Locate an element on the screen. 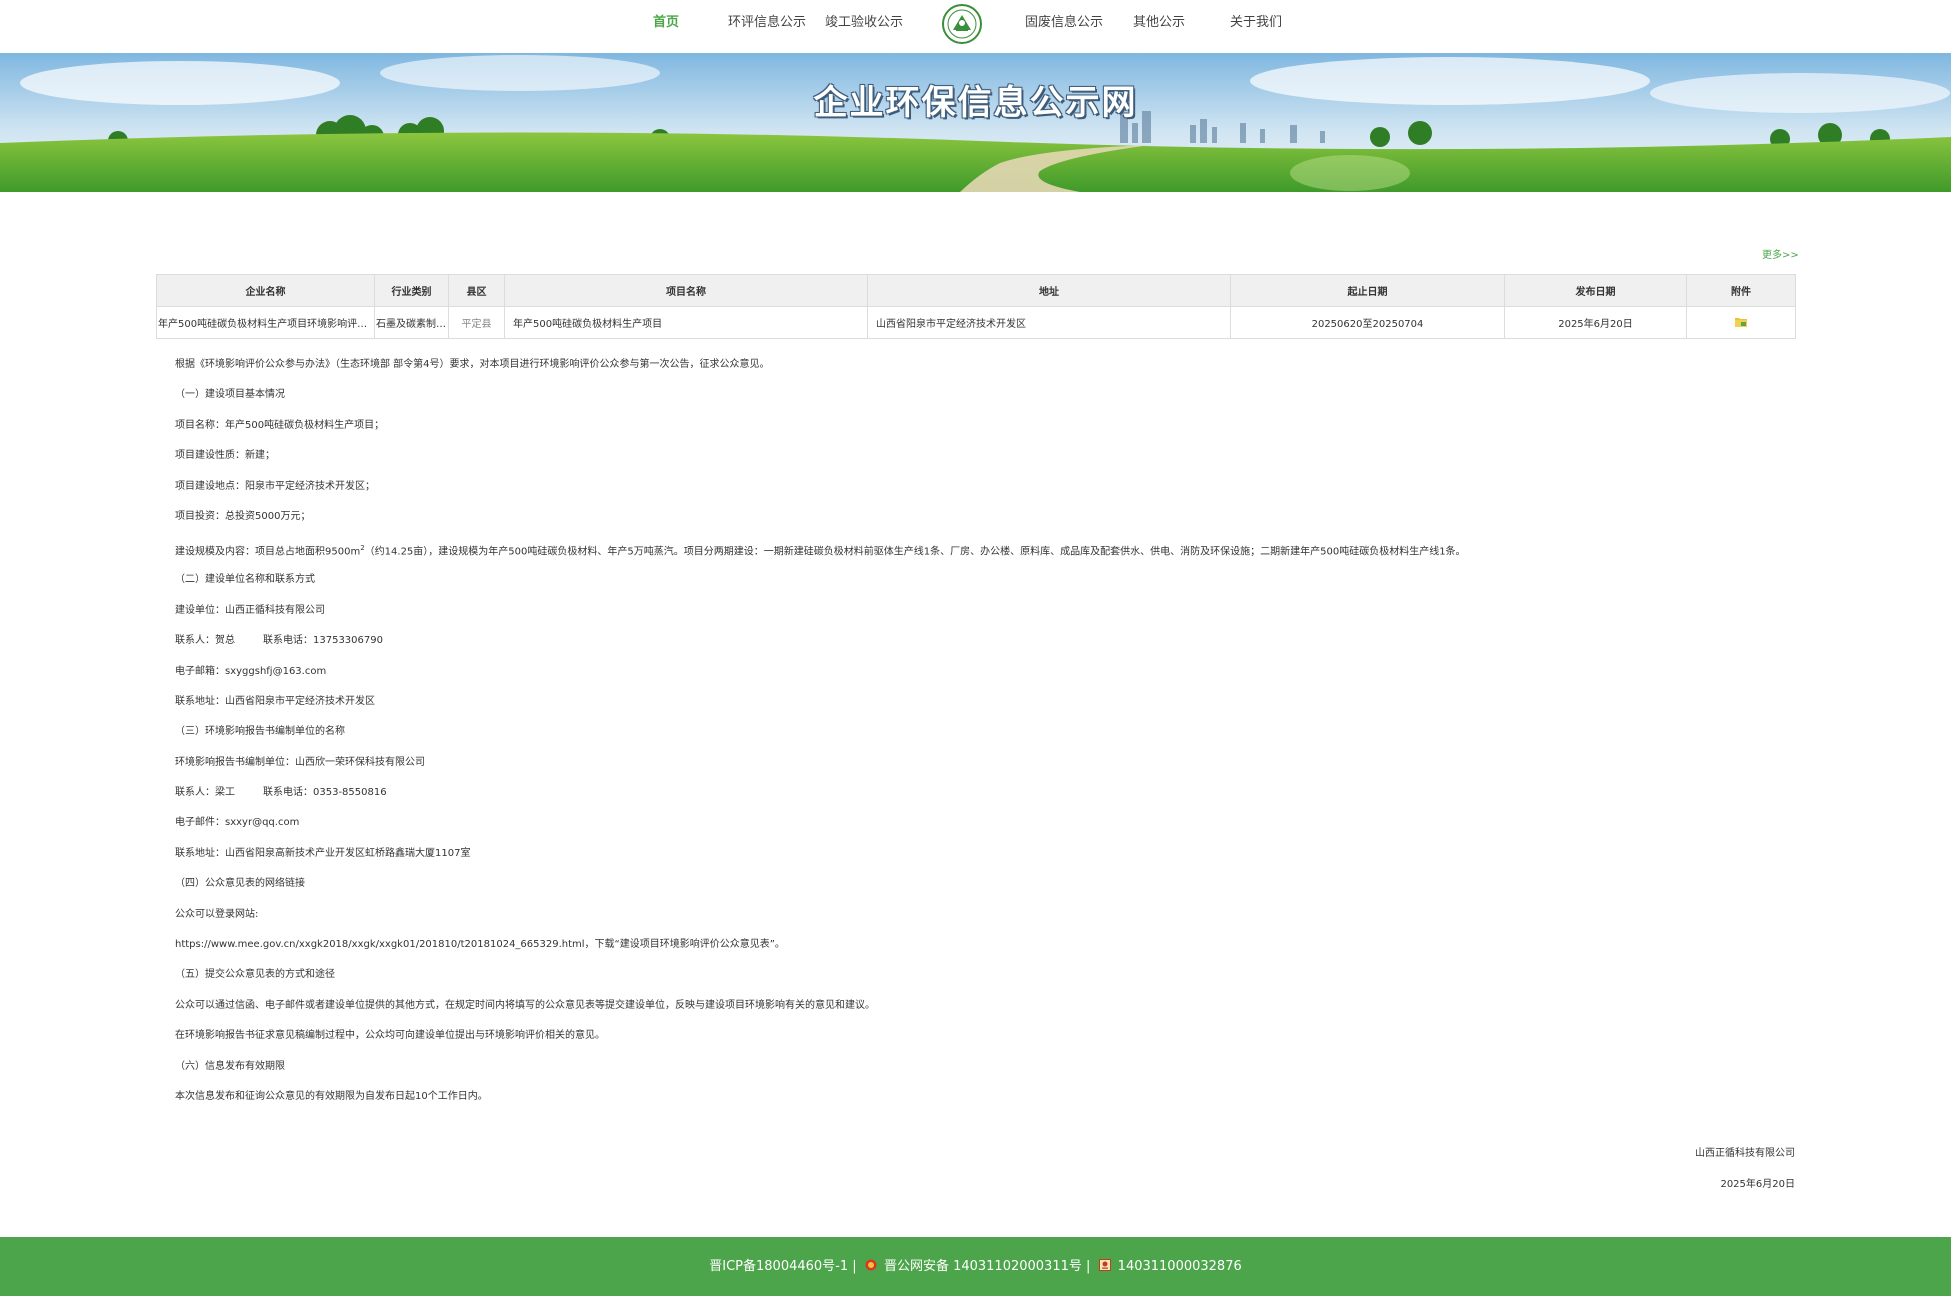 The height and width of the screenshot is (1298, 1951). cell-company: 年产500吨硅碳负极材料生产项目环境影响评价第一次公示 is located at coordinates (265, 322).